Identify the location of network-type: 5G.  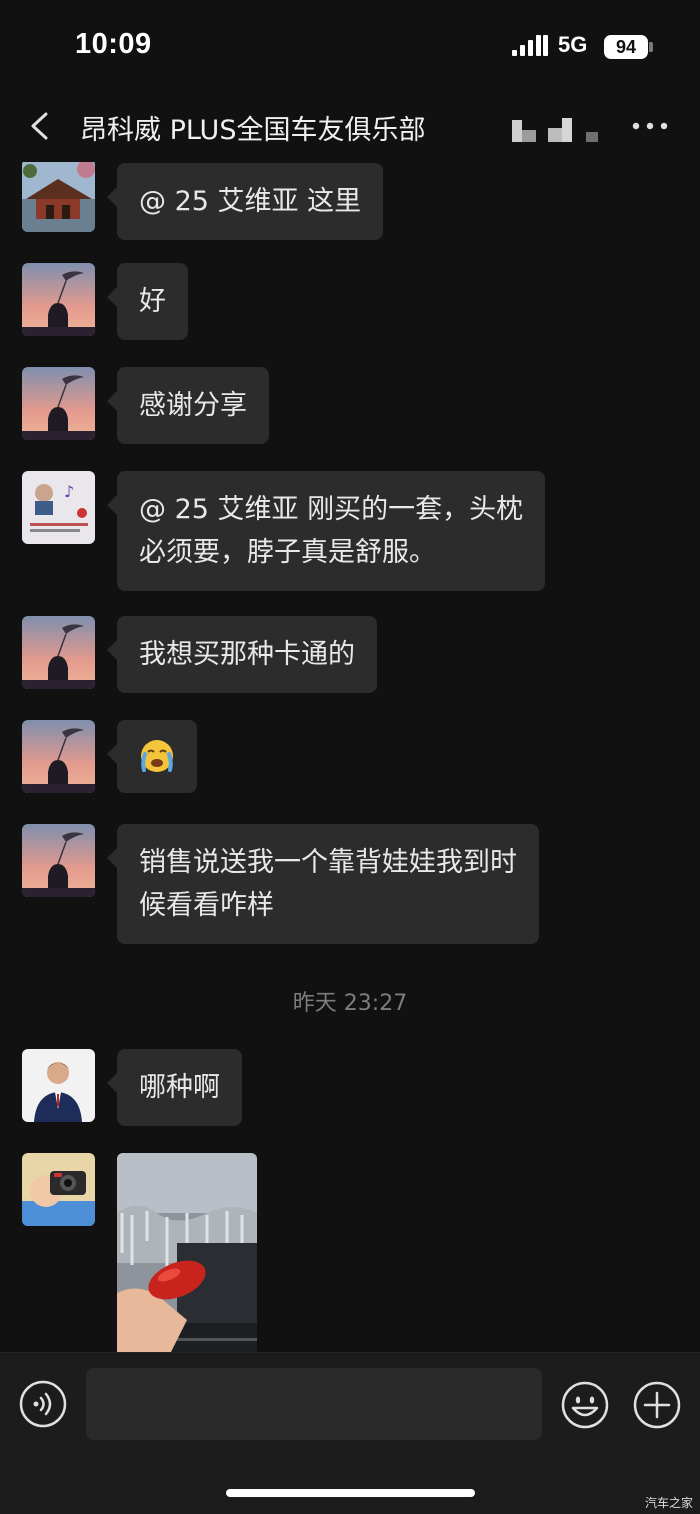
(573, 44).